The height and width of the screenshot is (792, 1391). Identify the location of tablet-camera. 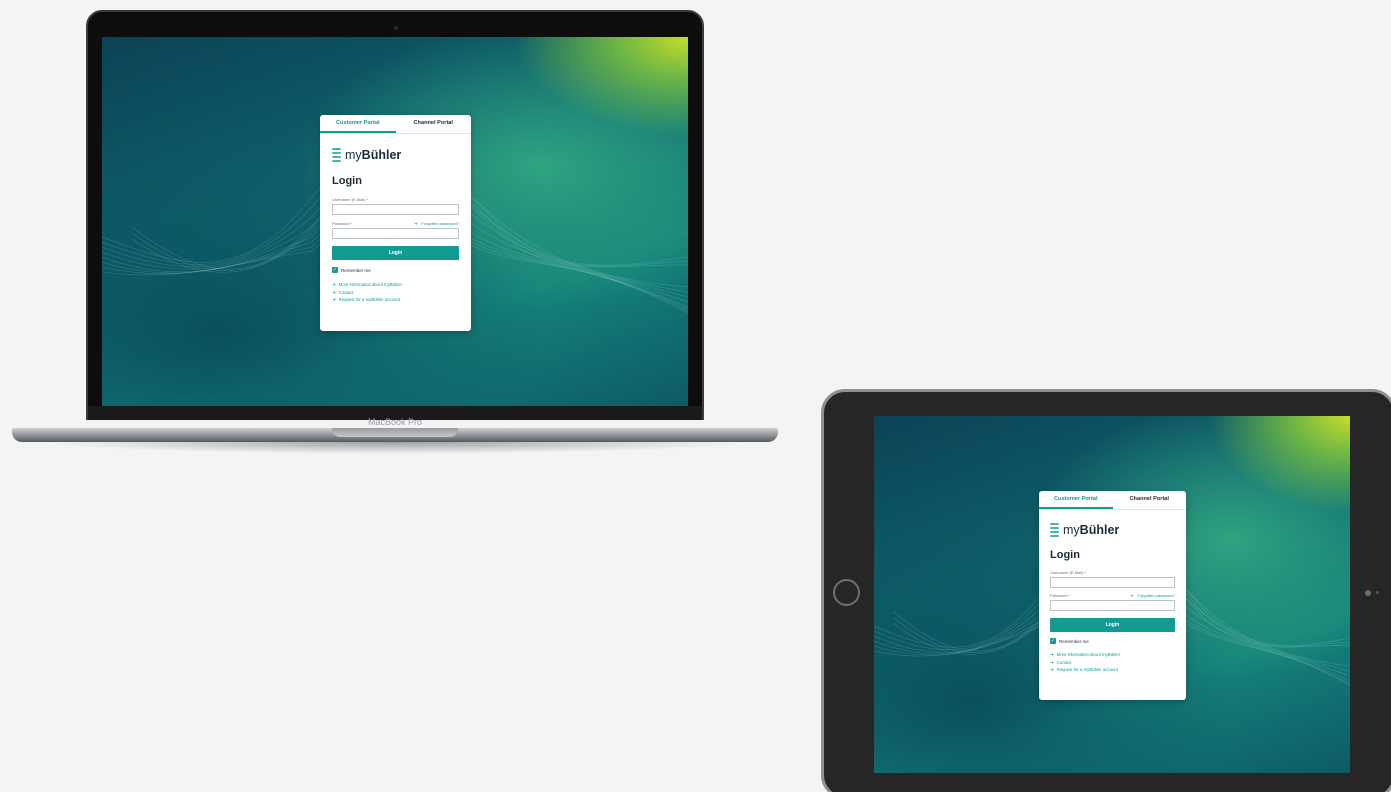
(1368, 593).